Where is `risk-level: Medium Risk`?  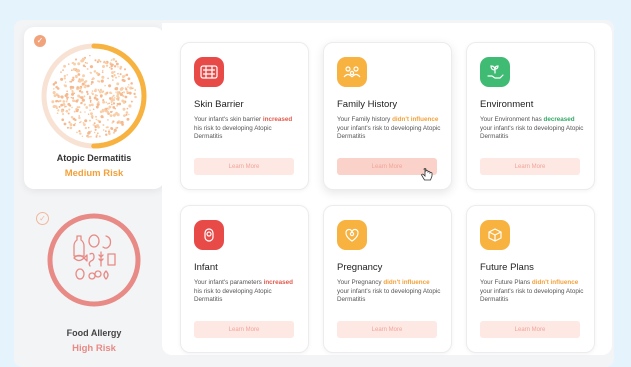
risk-level: Medium Risk is located at coordinates (94, 173).